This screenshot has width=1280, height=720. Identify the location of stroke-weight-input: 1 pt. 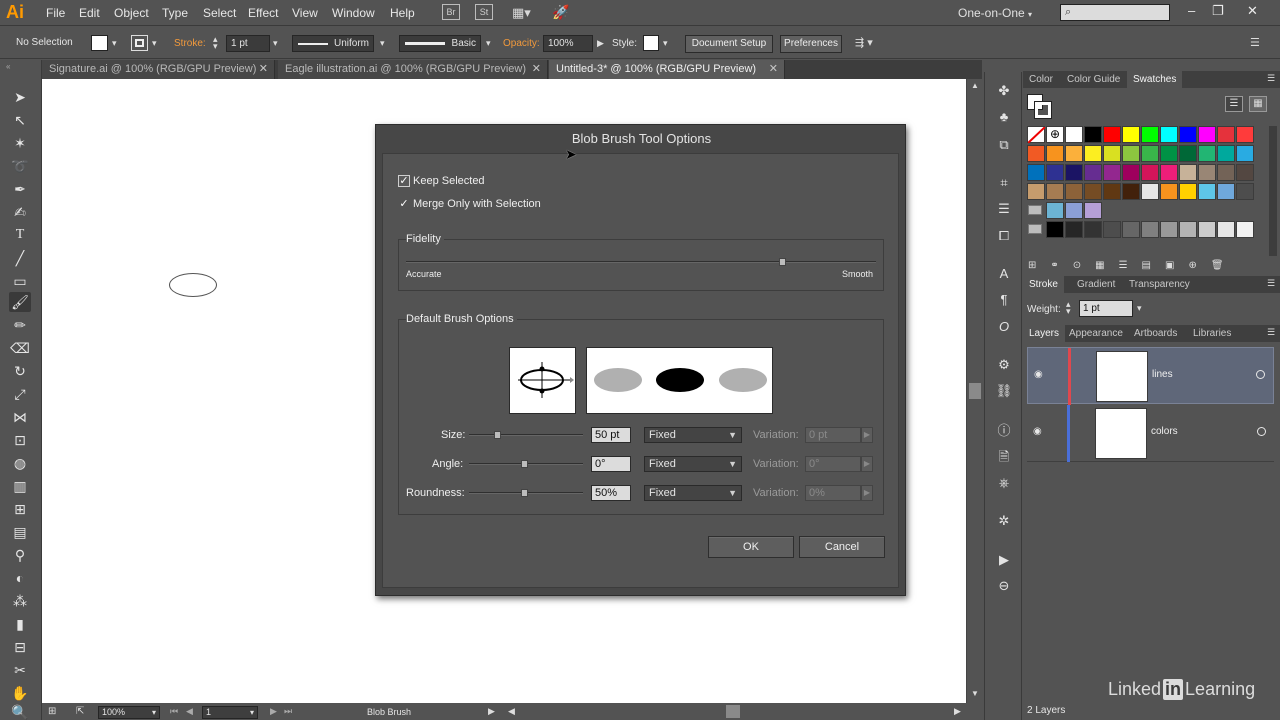
(1106, 308).